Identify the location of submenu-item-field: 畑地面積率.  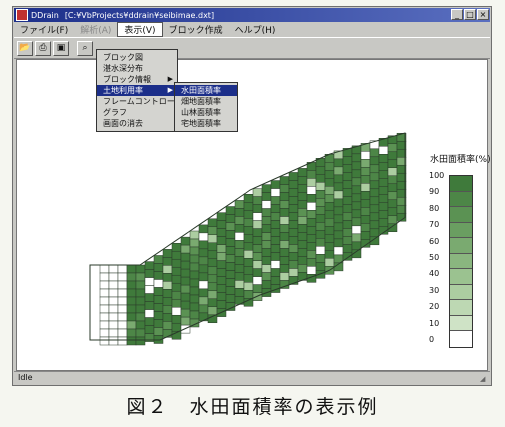
(206, 101).